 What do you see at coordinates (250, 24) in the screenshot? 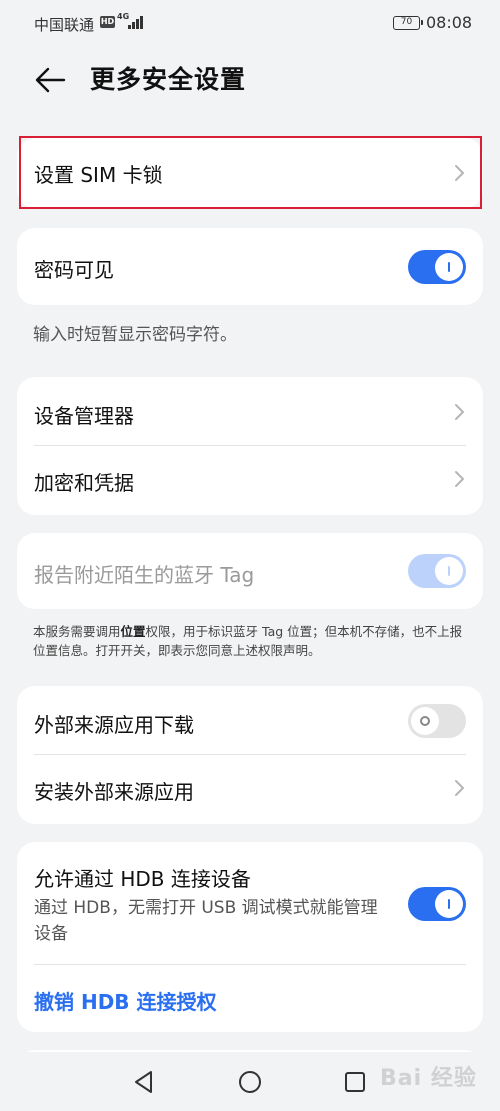
I see `status-bar: 中国联通 HD 4G 70 08:08` at bounding box center [250, 24].